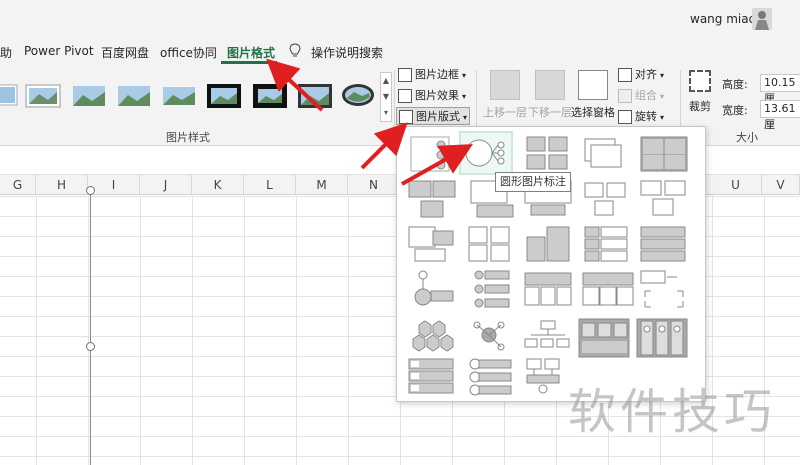 The image size is (800, 465). Describe the element at coordinates (735, 84) in the screenshot. I see `height-label: 高度:` at that location.